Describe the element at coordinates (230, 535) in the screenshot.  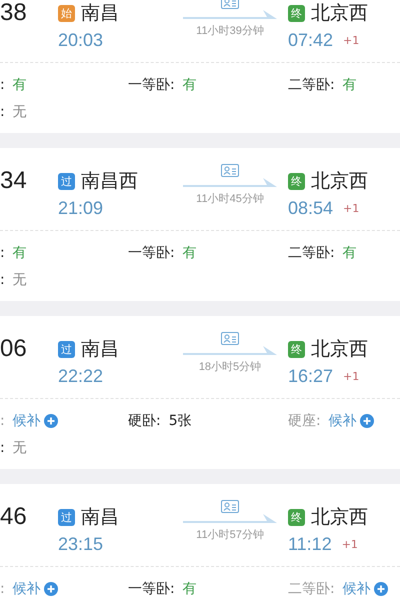
I see `travel-duration: 11小时57分钟` at that location.